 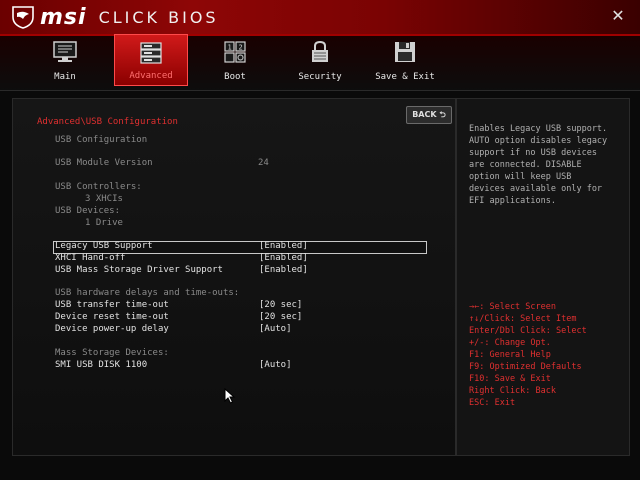 I want to click on setting-mass-storage-driver-value: [Enabled], so click(x=283, y=270).